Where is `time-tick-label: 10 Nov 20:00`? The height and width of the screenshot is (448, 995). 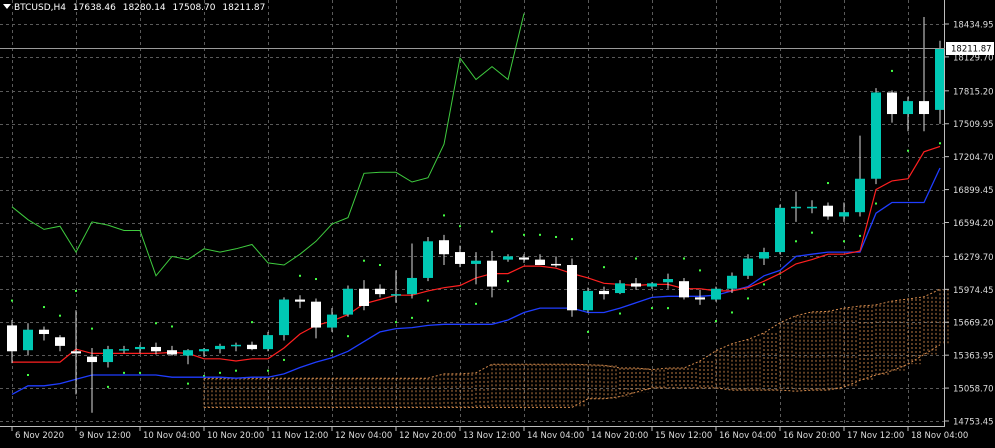
time-tick-label: 10 Nov 20:00 is located at coordinates (235, 436).